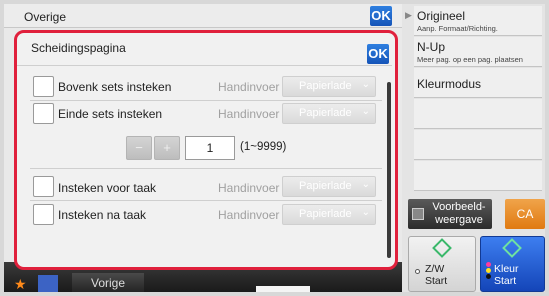 Image resolution: width=549 pixels, height=296 pixels. Describe the element at coordinates (450, 214) in the screenshot. I see `preview-button: Voorbeeld-weergave` at that location.